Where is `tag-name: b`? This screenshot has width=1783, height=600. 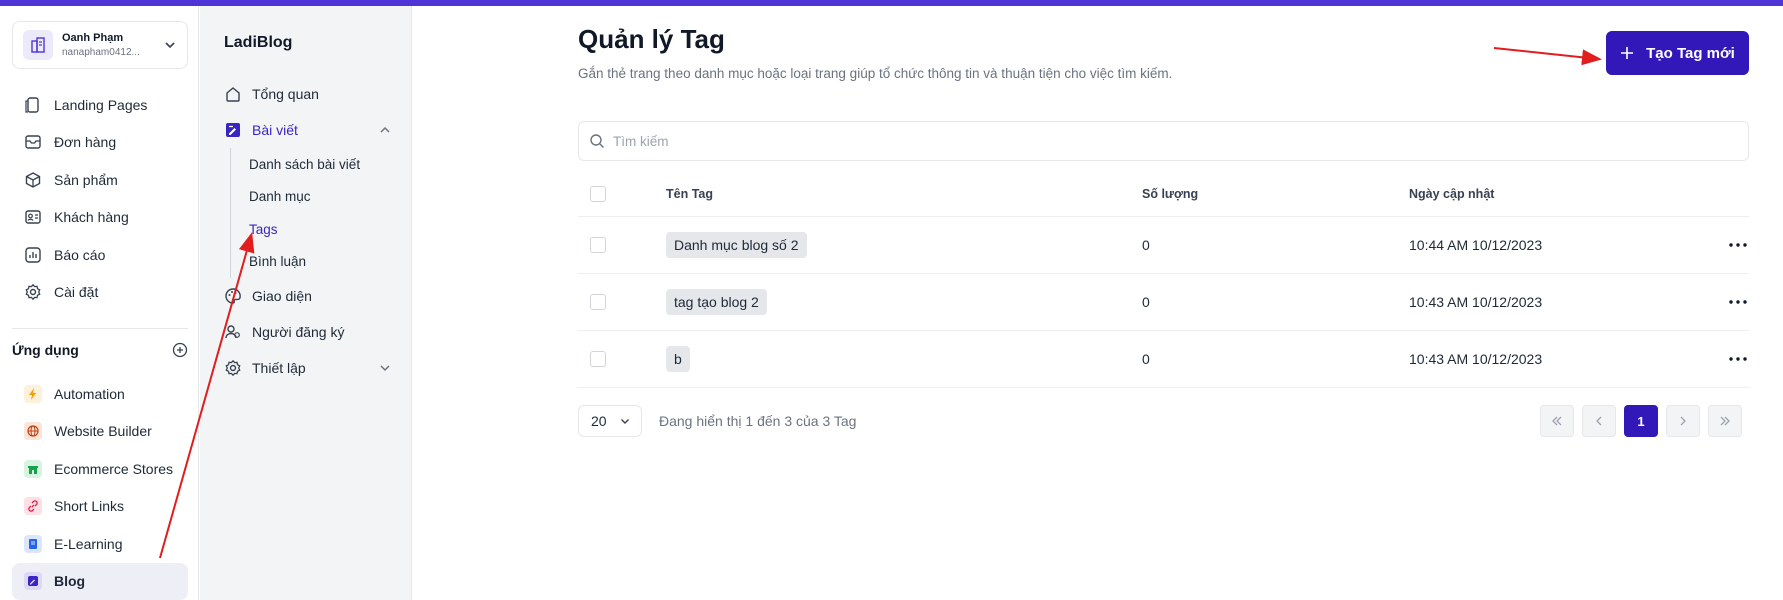
tag-name: b is located at coordinates (678, 359).